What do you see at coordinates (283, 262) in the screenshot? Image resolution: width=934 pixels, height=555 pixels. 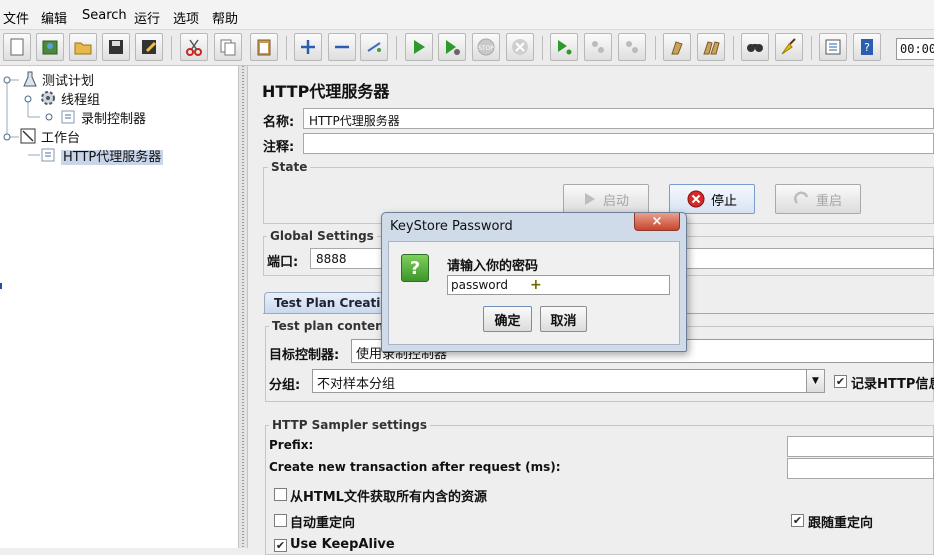 I see `port-label: 端口:` at bounding box center [283, 262].